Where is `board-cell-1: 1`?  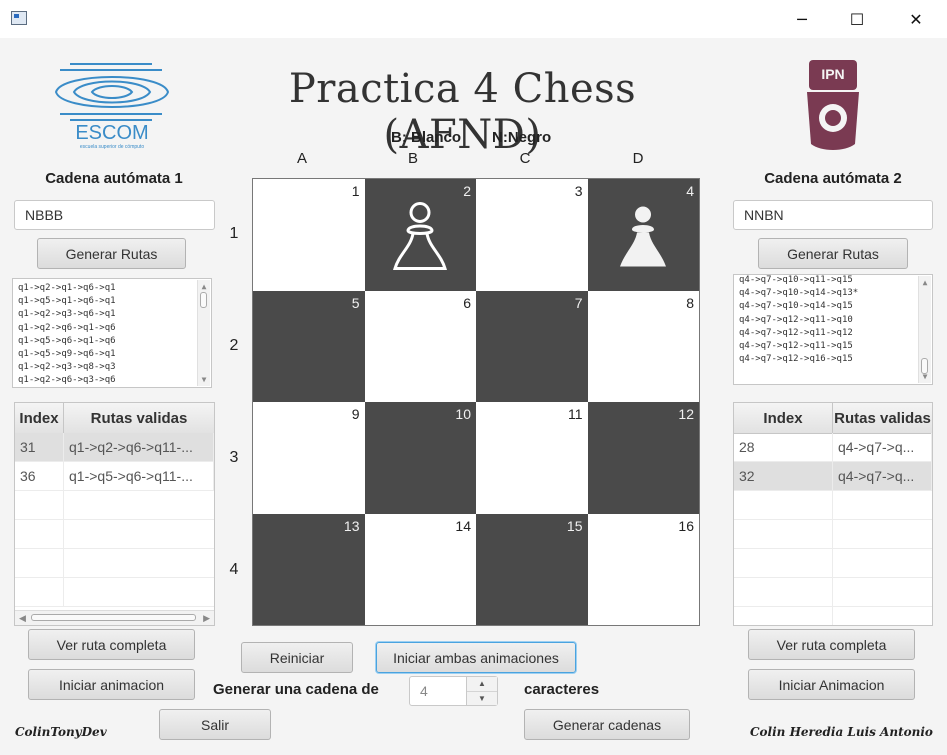
board-cell-1: 1 is located at coordinates (309, 235).